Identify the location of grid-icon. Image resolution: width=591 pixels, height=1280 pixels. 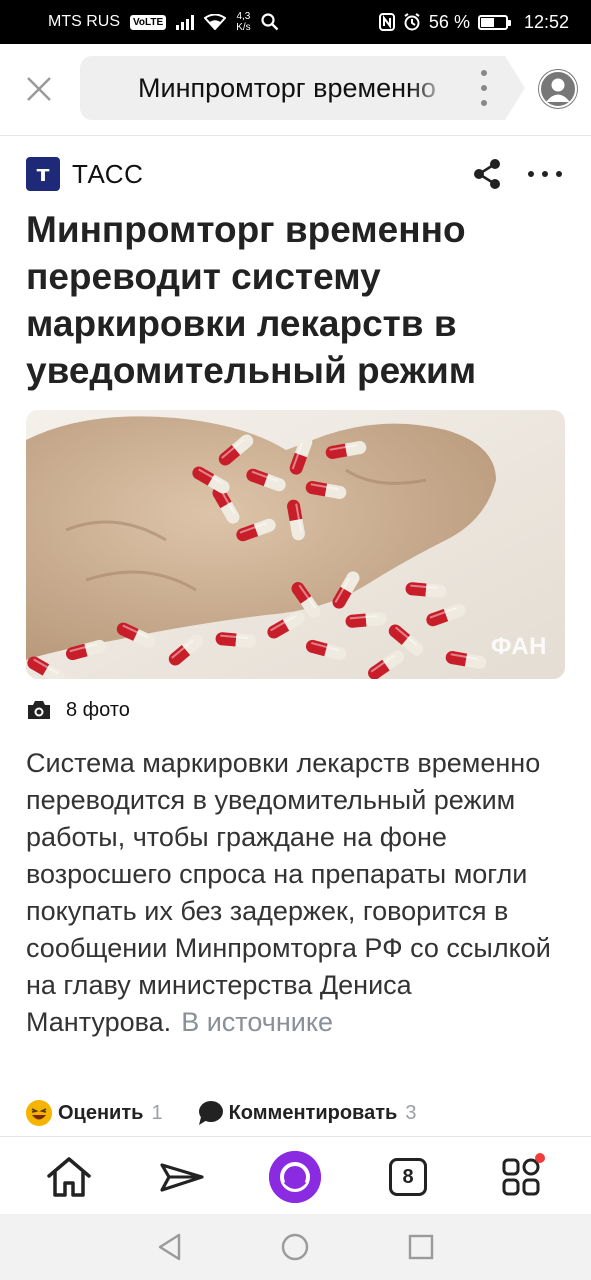
(521, 1177).